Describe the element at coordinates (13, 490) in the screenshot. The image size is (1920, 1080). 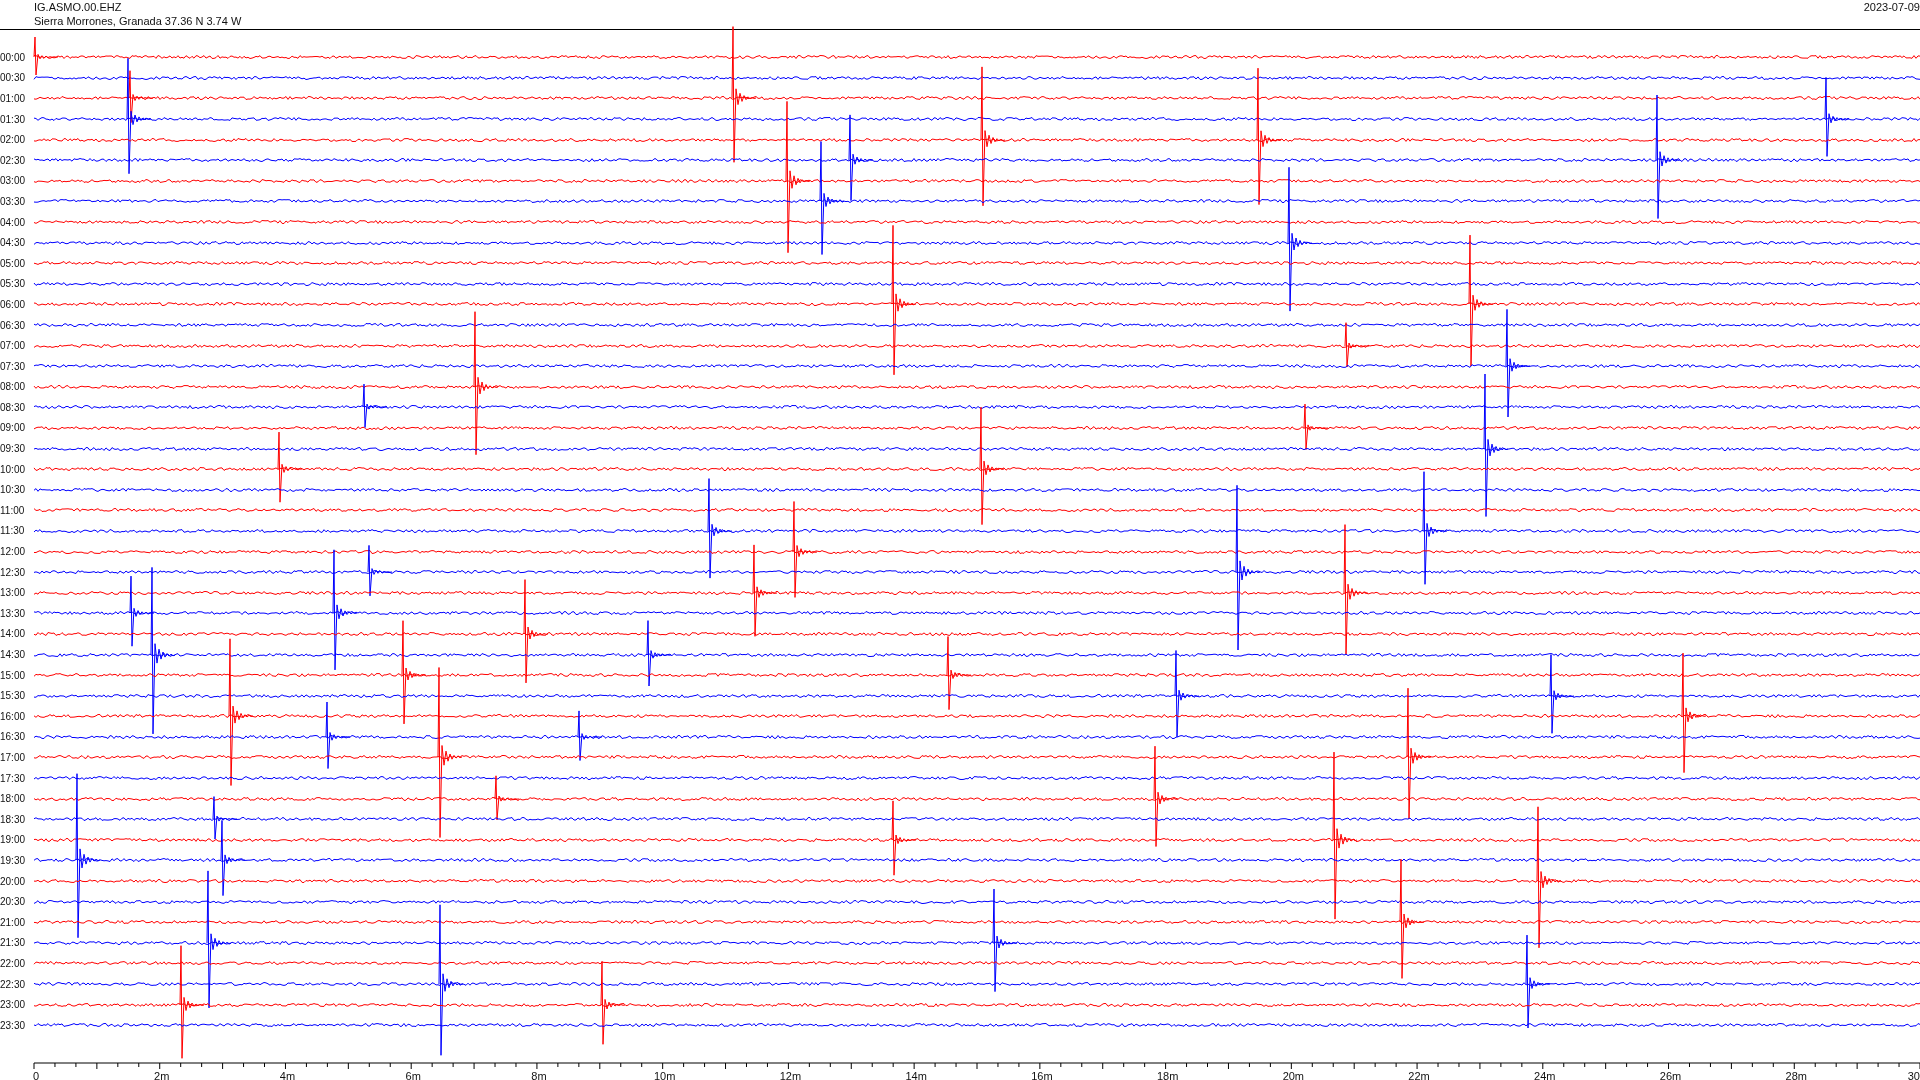
I see `time-label: 10:30` at that location.